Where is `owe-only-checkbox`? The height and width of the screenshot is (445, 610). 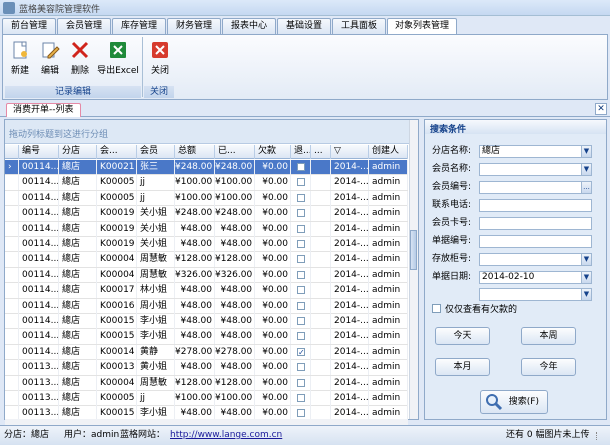
owe-only-checkbox is located at coordinates (436, 308).